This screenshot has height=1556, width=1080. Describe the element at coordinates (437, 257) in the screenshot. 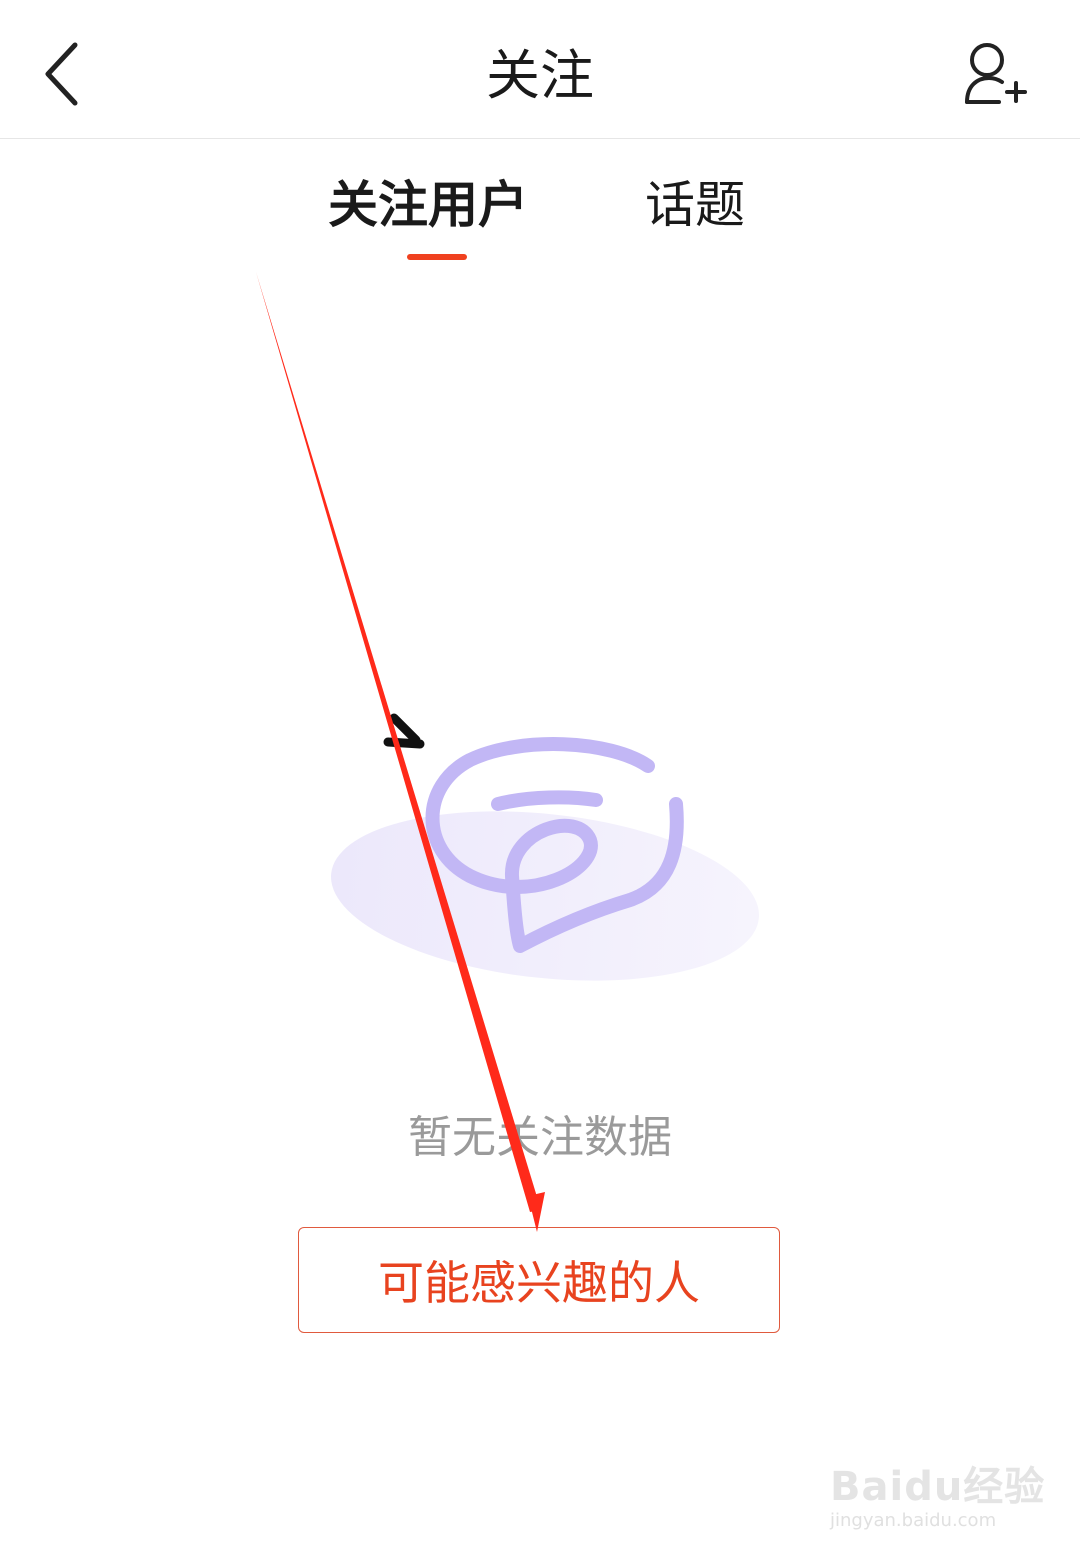

I see `active-tab-indicator` at that location.